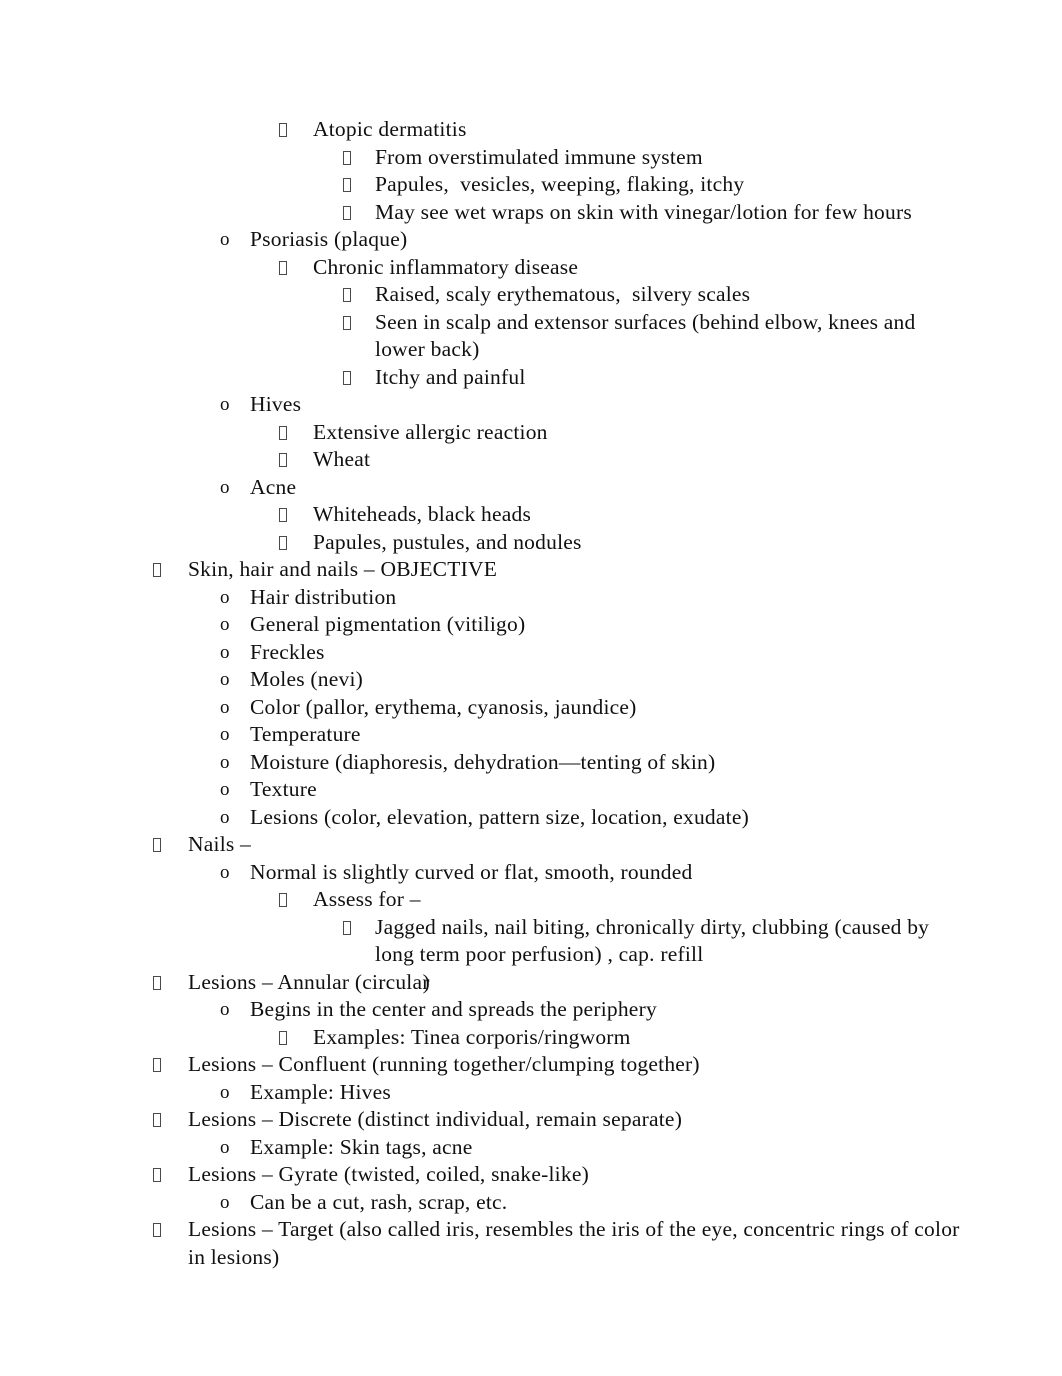 The width and height of the screenshot is (1062, 1376). What do you see at coordinates (388, 624) in the screenshot?
I see `outline-item-label: General pigmentation (vitiligo)` at bounding box center [388, 624].